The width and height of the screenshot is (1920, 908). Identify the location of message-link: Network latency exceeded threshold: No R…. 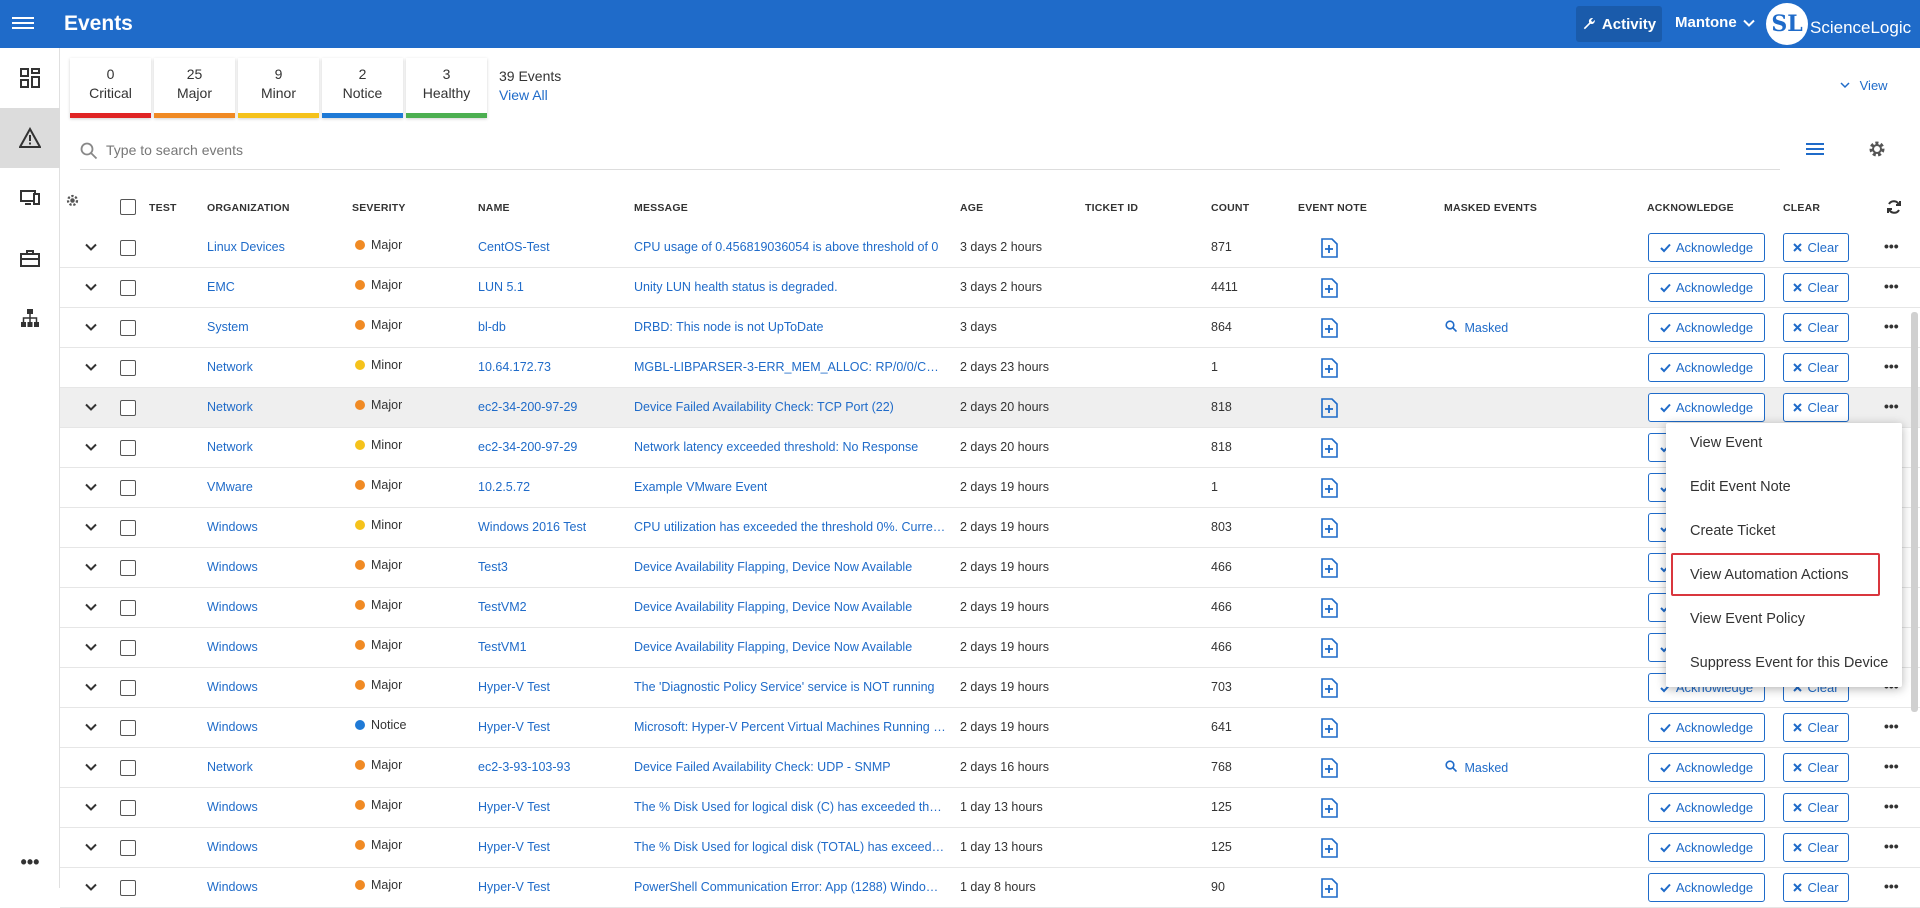
(776, 447).